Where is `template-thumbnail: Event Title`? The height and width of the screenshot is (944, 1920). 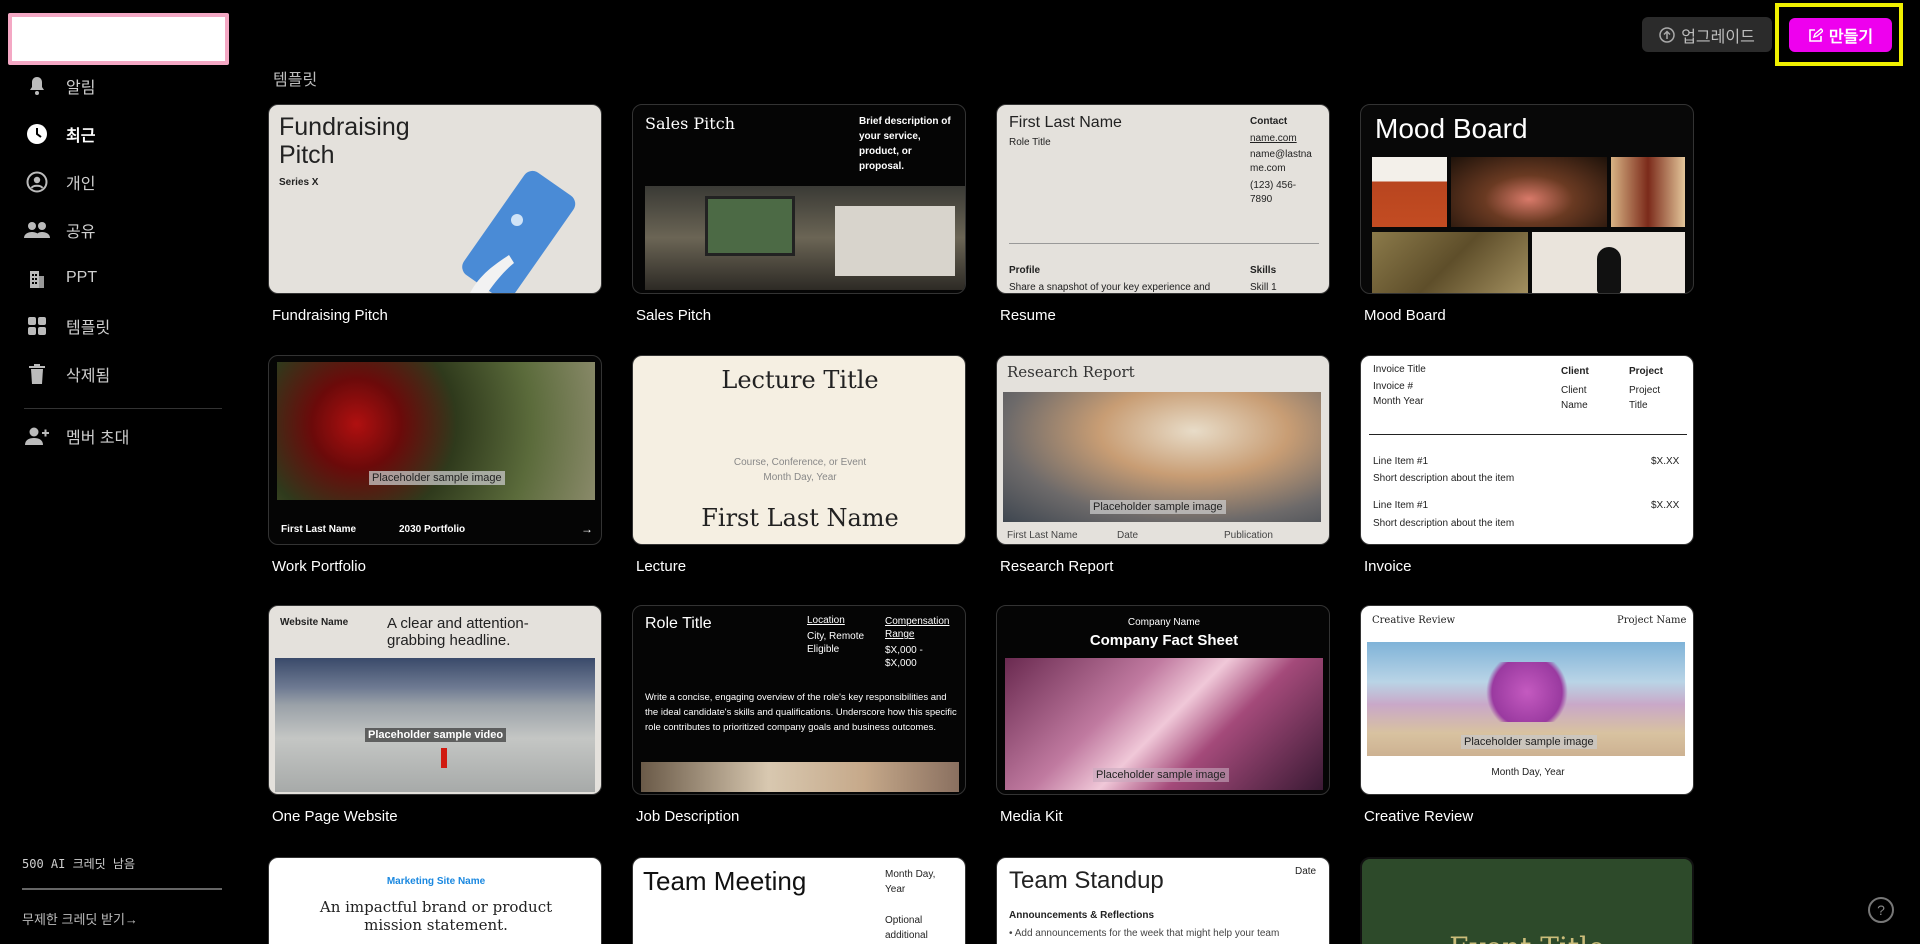 template-thumbnail: Event Title is located at coordinates (1527, 900).